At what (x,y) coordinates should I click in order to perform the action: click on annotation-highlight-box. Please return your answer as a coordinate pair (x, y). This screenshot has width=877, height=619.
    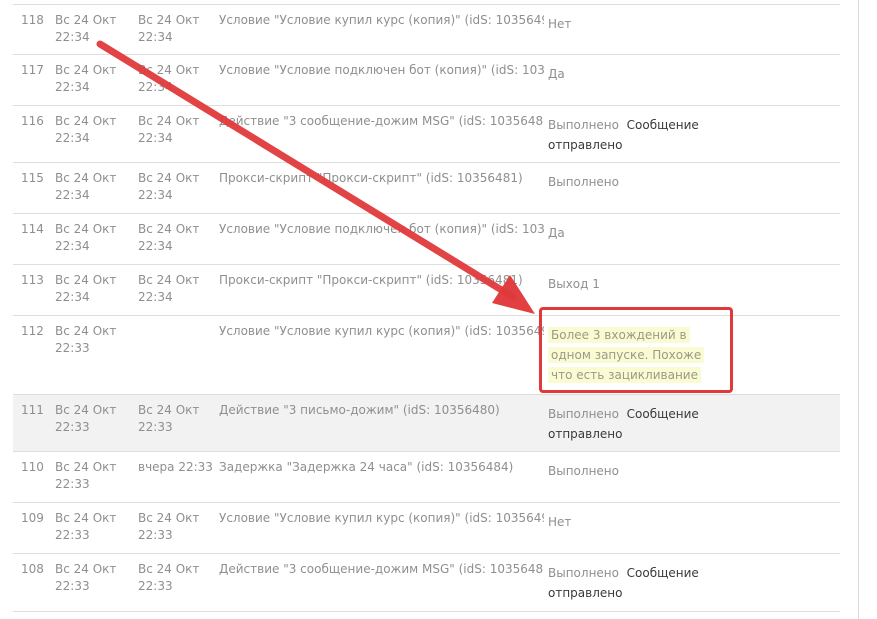
    Looking at the image, I should click on (636, 350).